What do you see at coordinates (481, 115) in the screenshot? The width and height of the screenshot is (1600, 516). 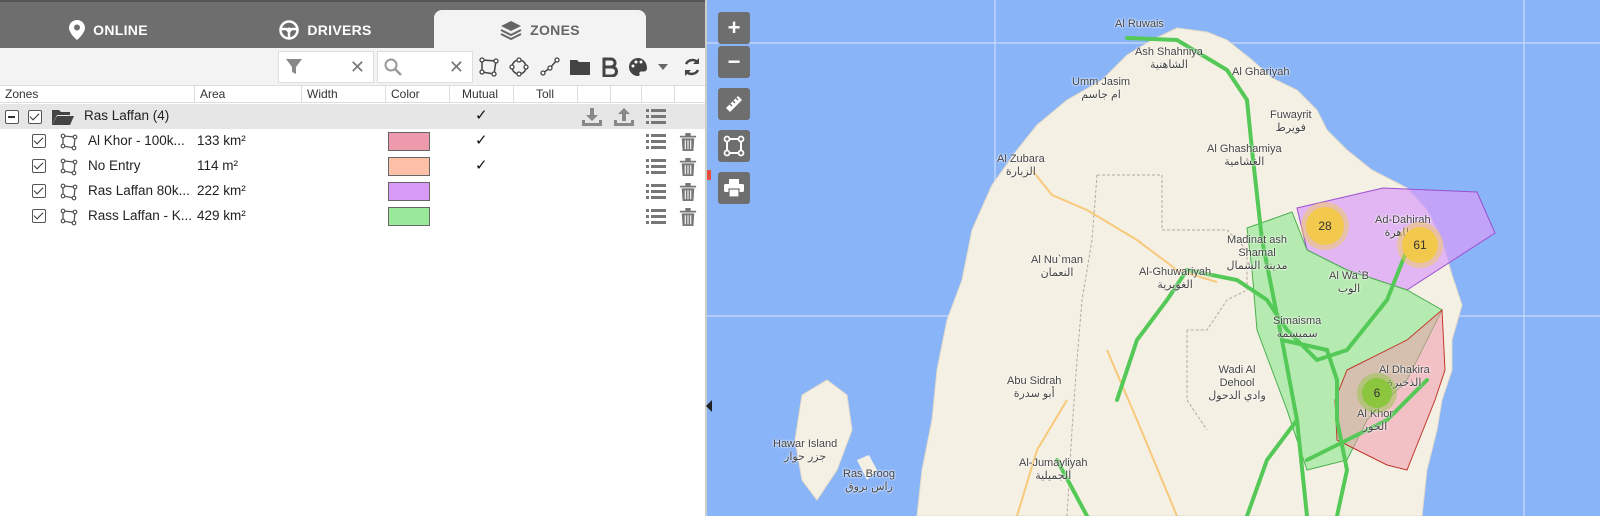 I see `group-mutual-check: ✓` at bounding box center [481, 115].